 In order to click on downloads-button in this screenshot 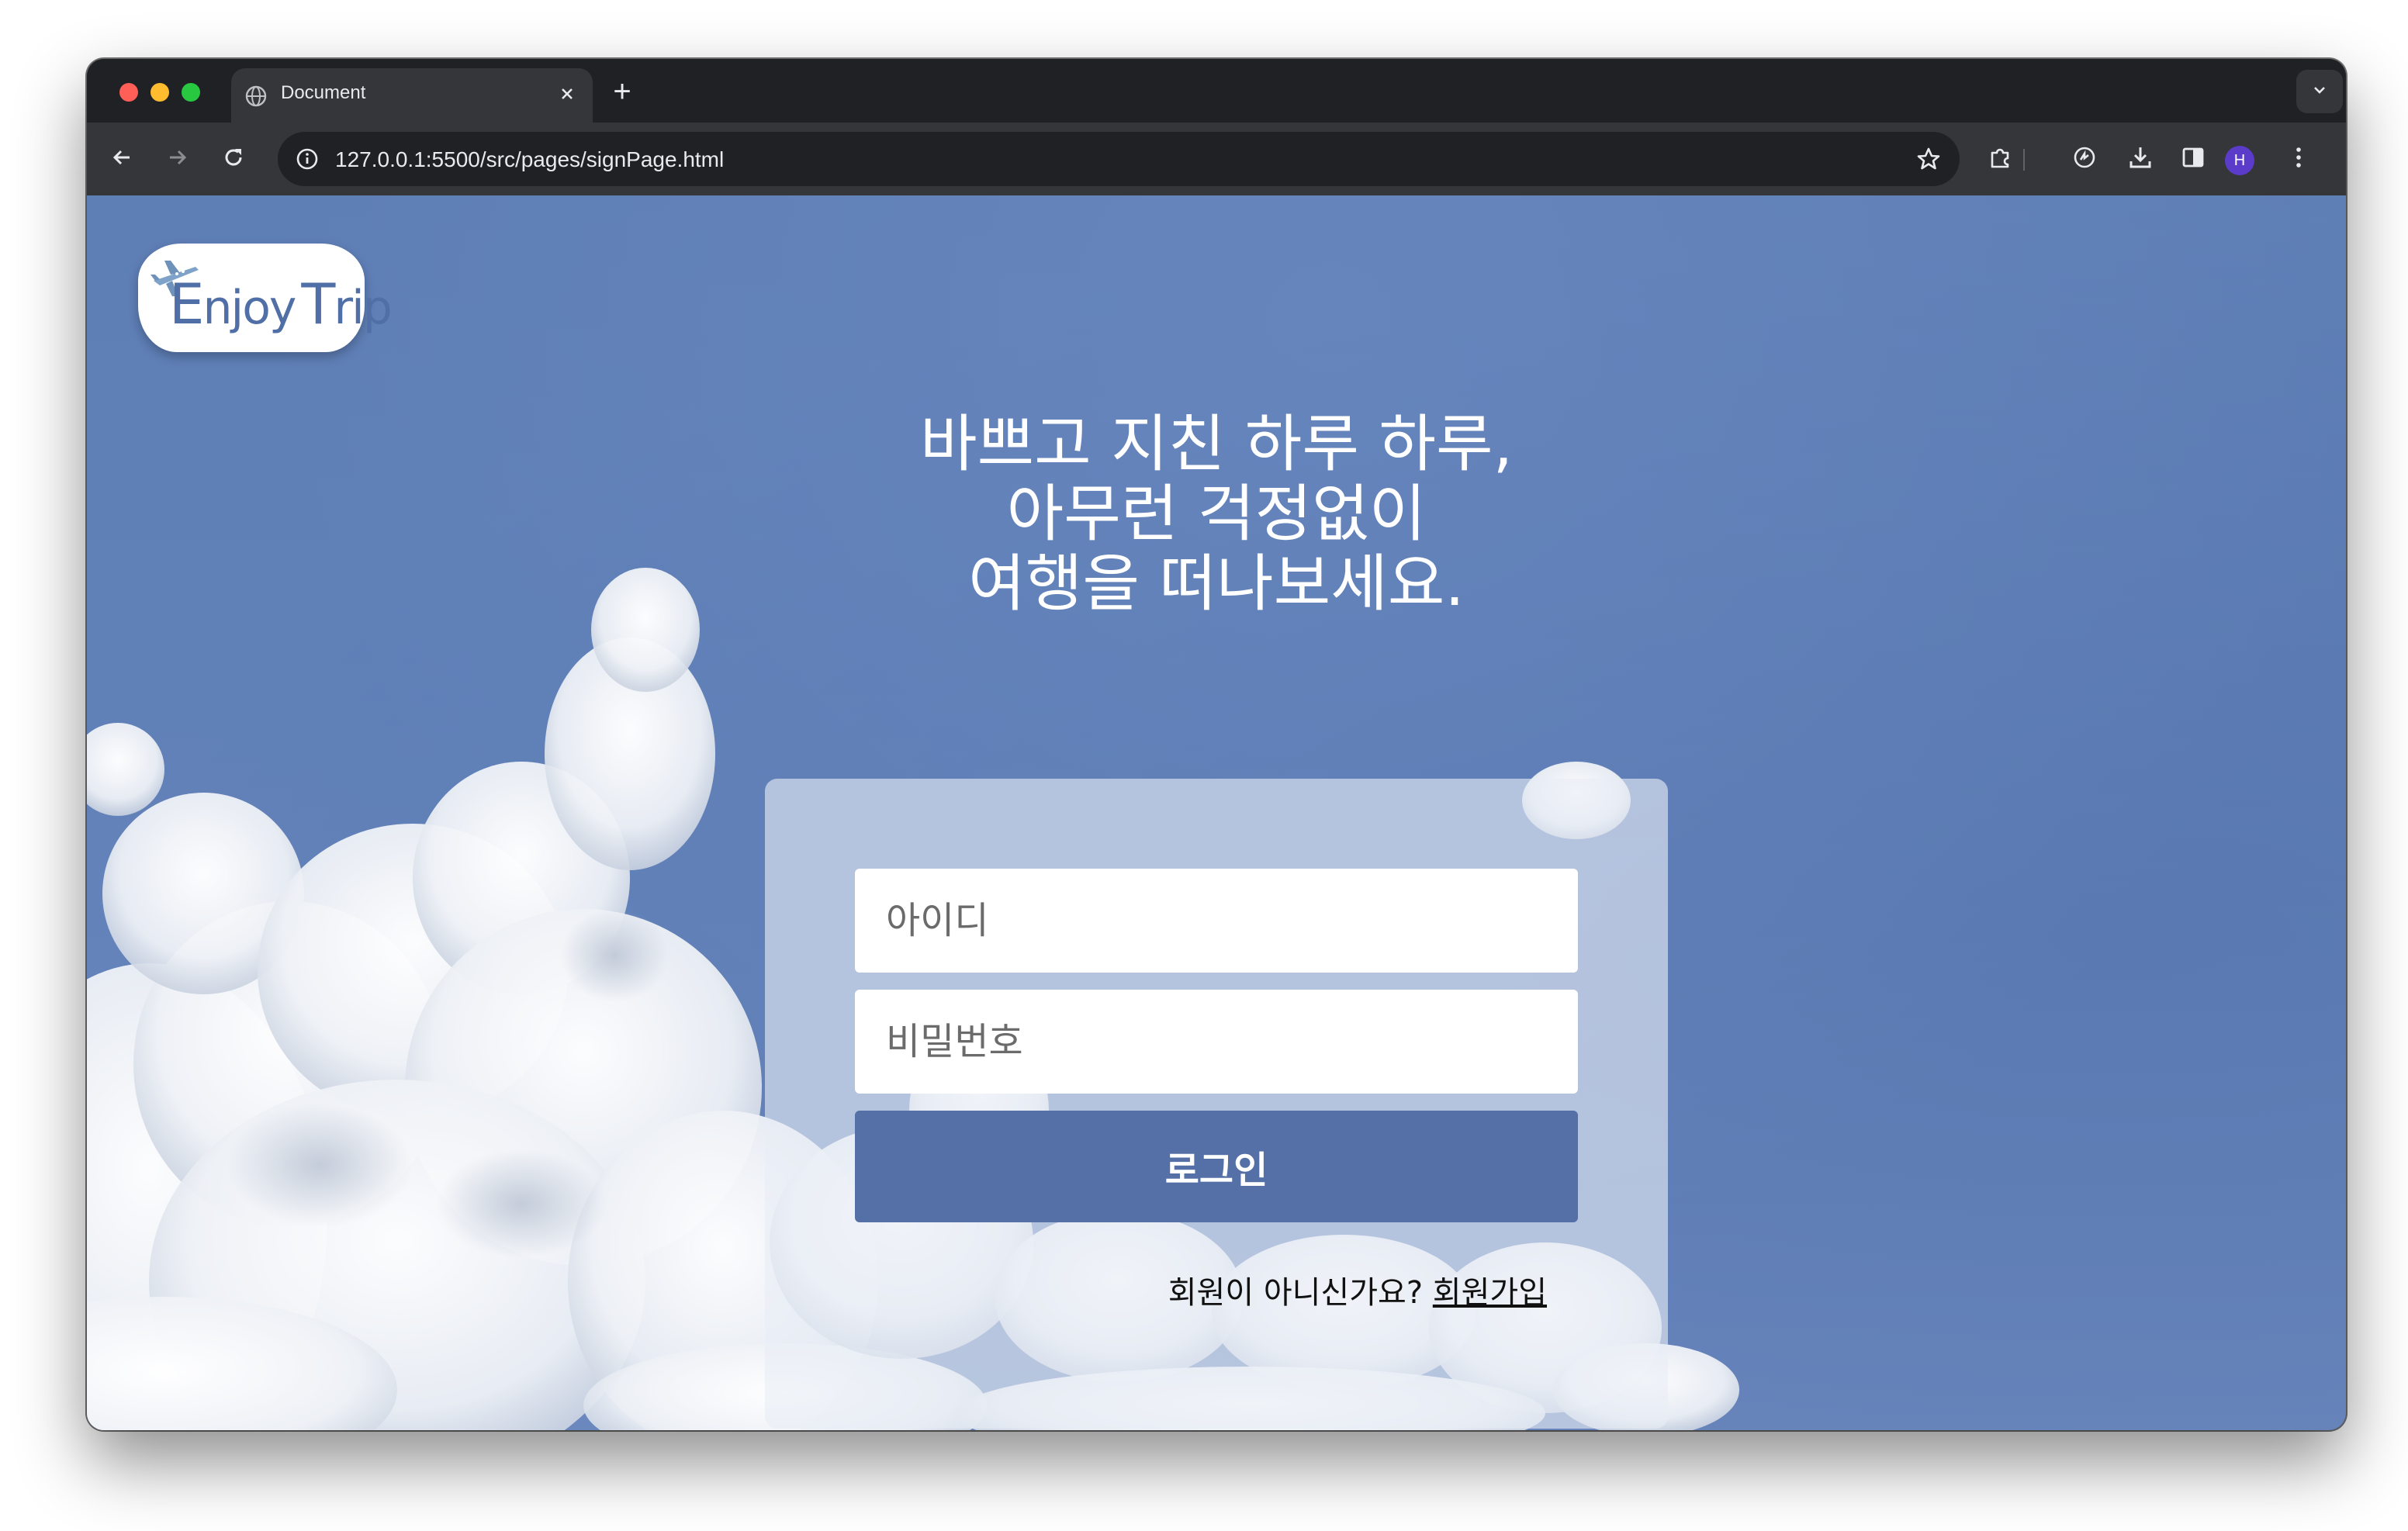, I will do `click(2140, 159)`.